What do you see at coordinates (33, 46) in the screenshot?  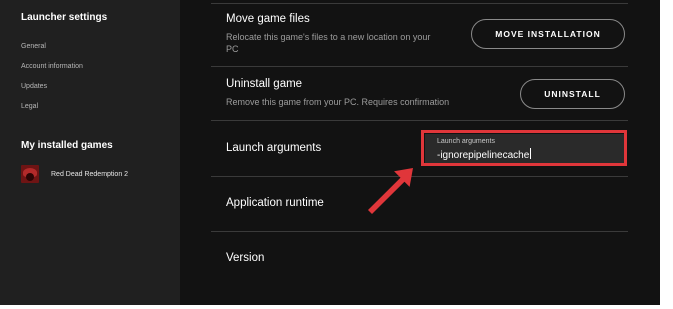 I see `sidebar-item-general: General` at bounding box center [33, 46].